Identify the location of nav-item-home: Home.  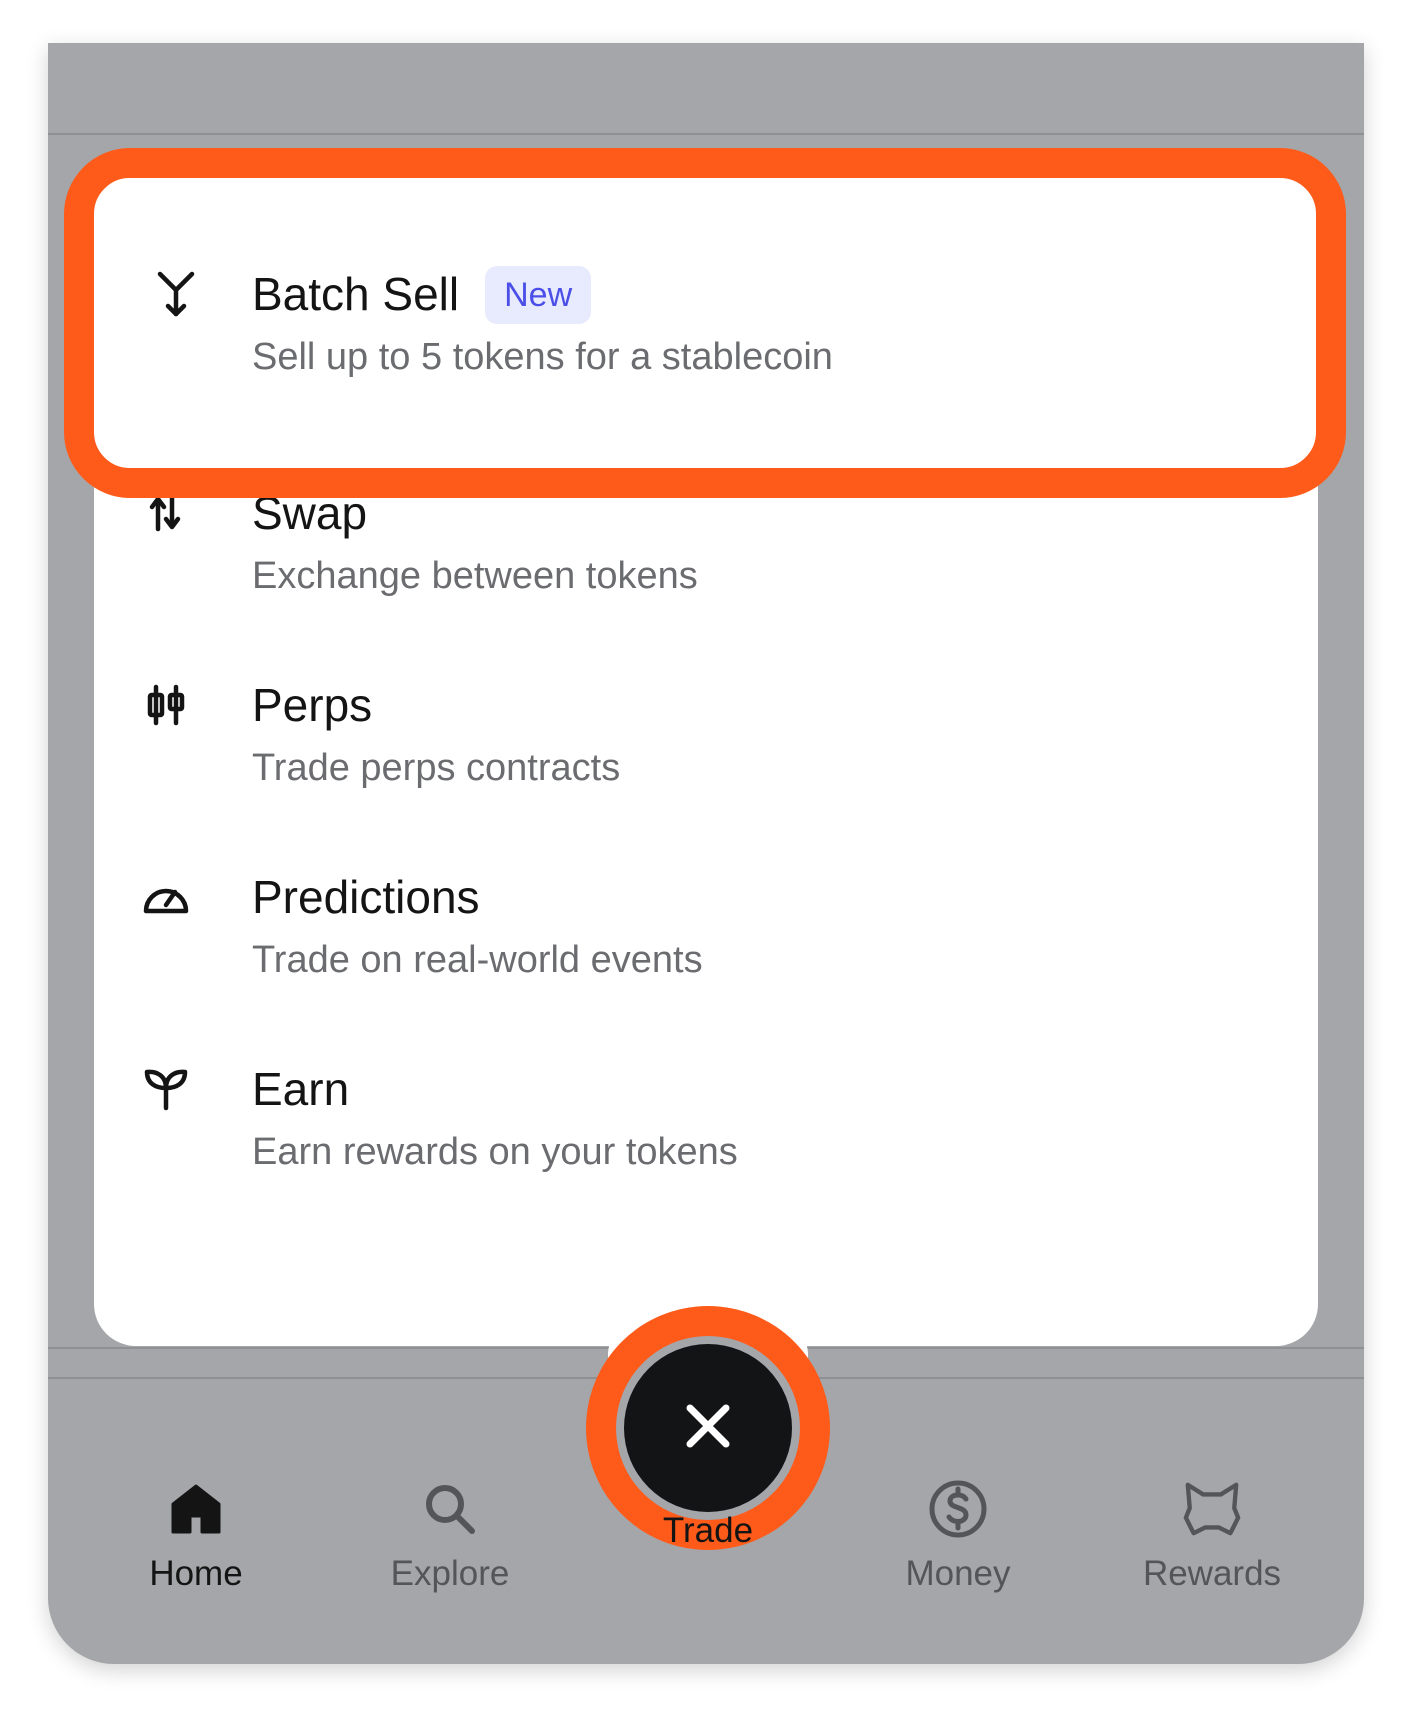
(196, 1486).